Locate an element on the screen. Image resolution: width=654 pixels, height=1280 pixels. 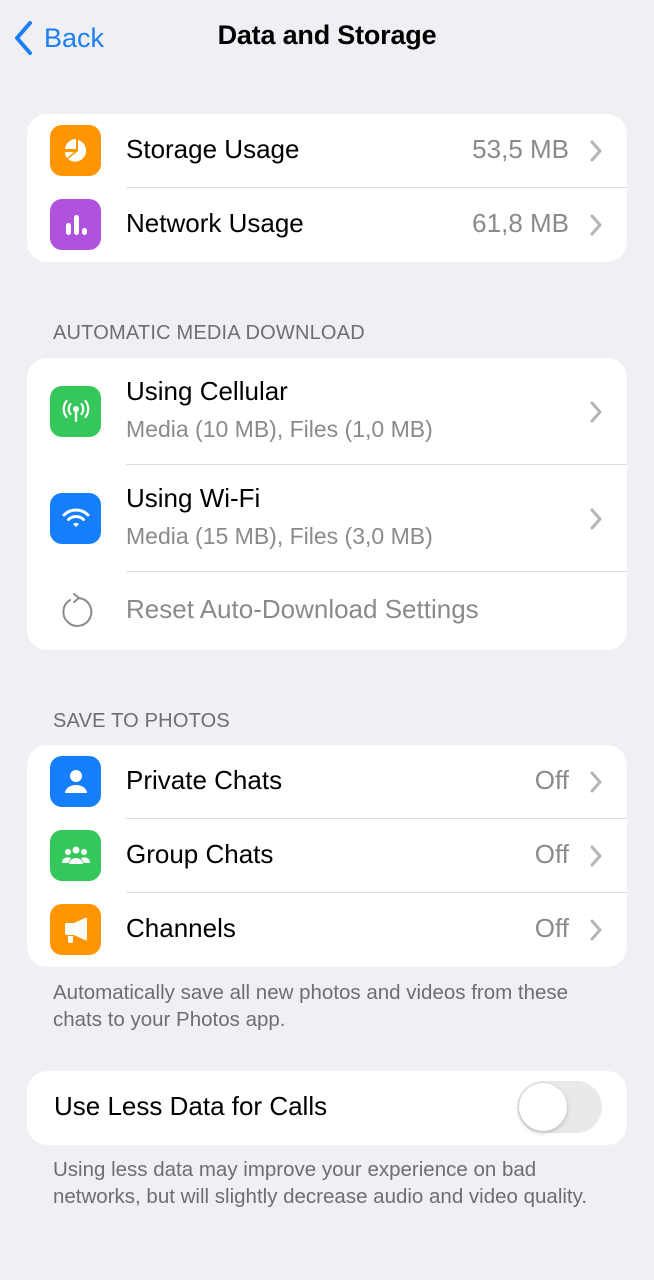
reset-auto-download-button: Reset Auto-Download Settings is located at coordinates (327, 611).